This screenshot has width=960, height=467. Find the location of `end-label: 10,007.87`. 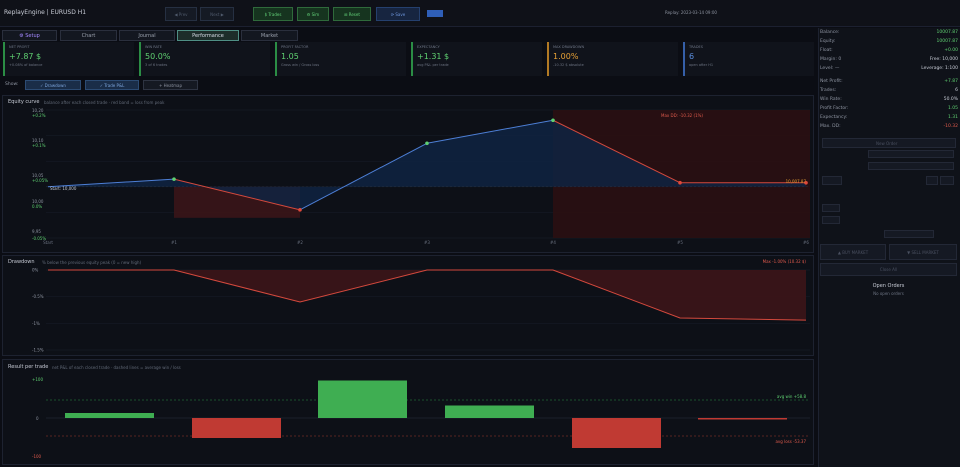

end-label: 10,007.87 is located at coordinates (796, 181).